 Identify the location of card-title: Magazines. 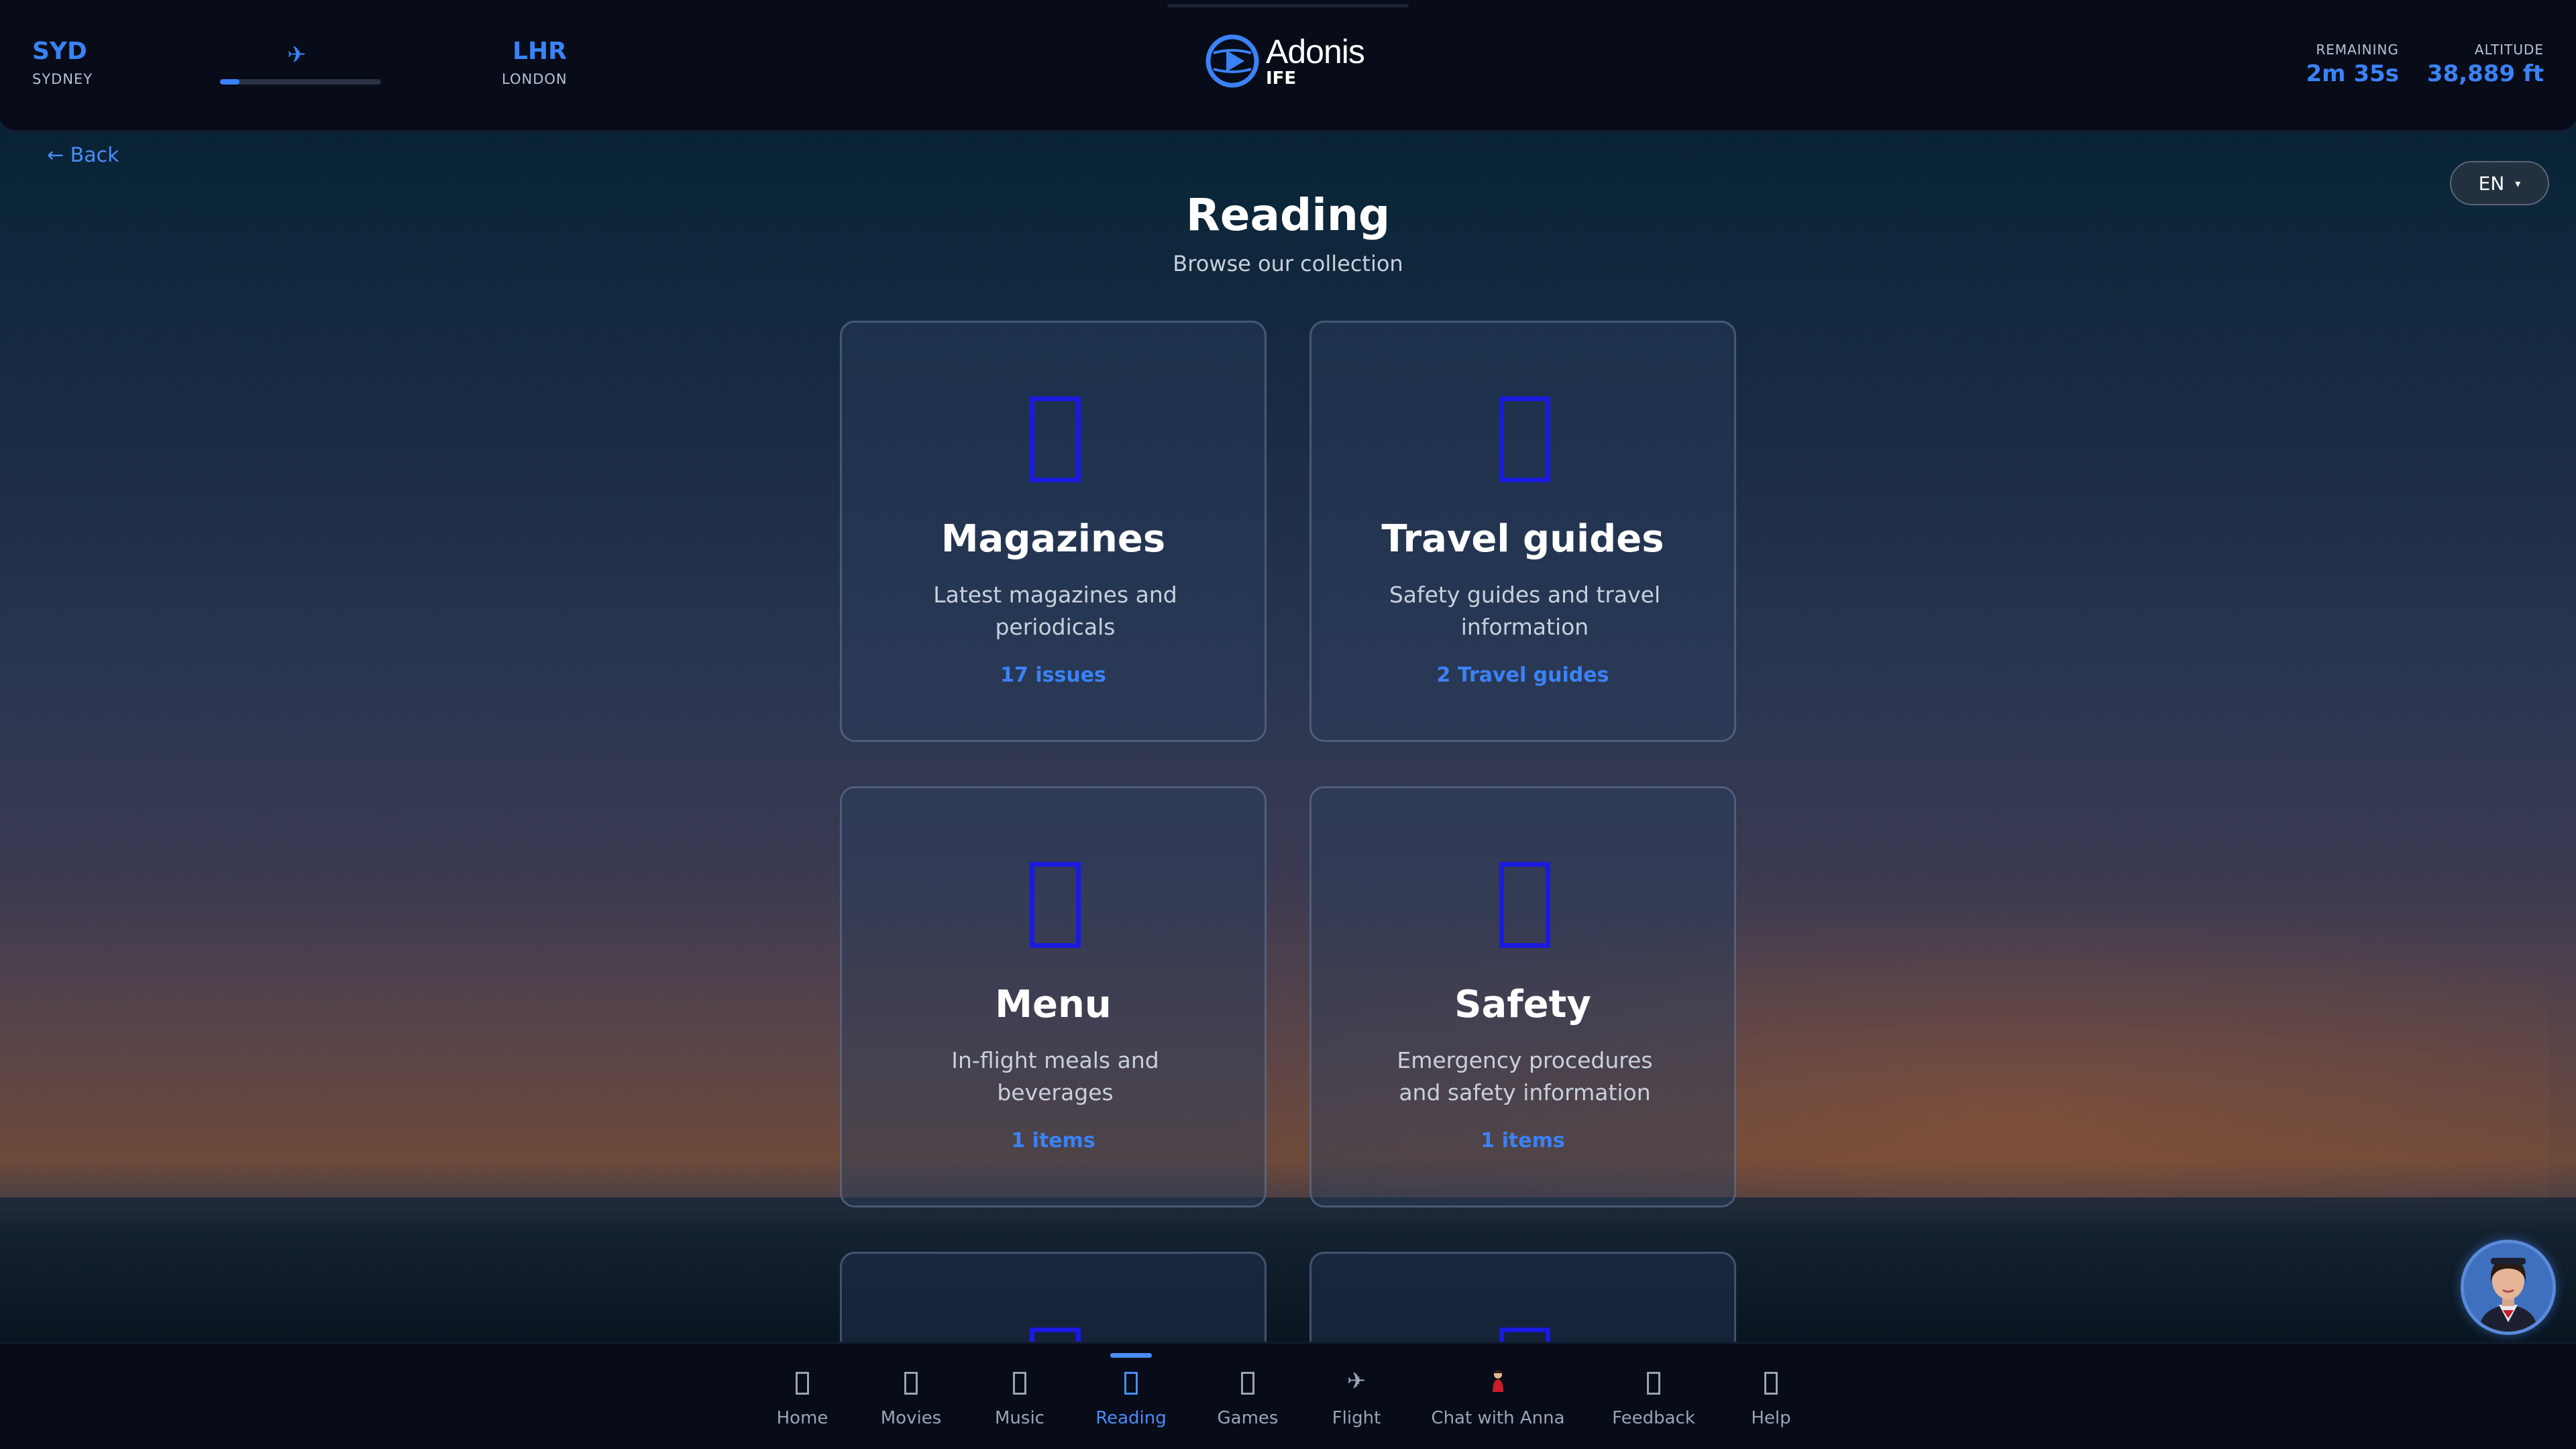
(1053, 539).